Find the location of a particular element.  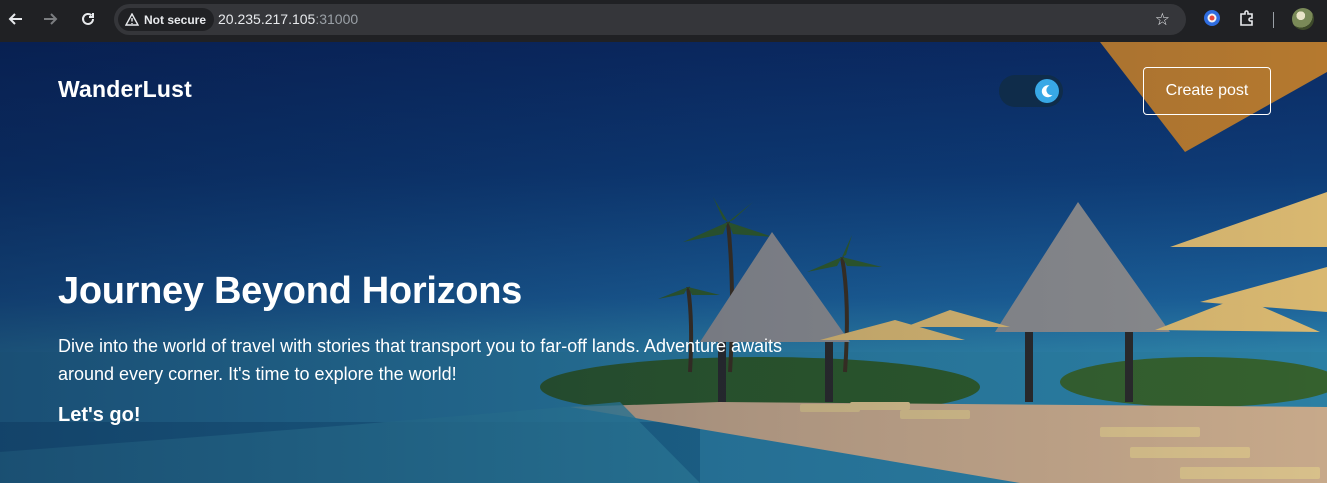

warning-icon is located at coordinates (132, 19).